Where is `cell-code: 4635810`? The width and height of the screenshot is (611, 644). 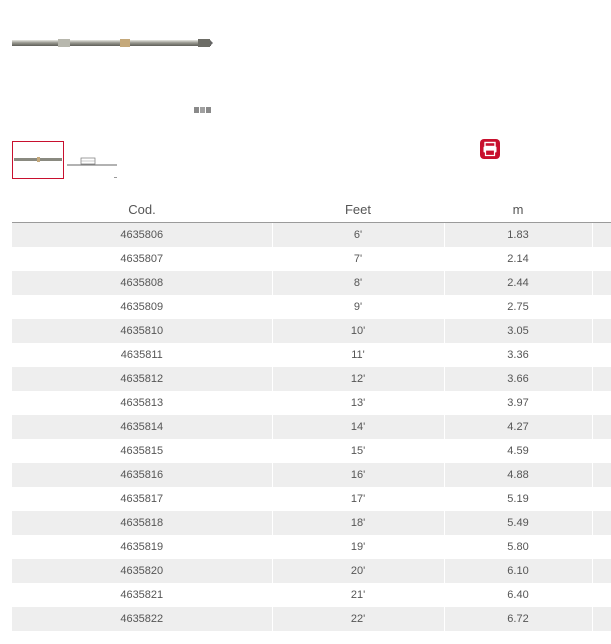
cell-code: 4635810 is located at coordinates (142, 331).